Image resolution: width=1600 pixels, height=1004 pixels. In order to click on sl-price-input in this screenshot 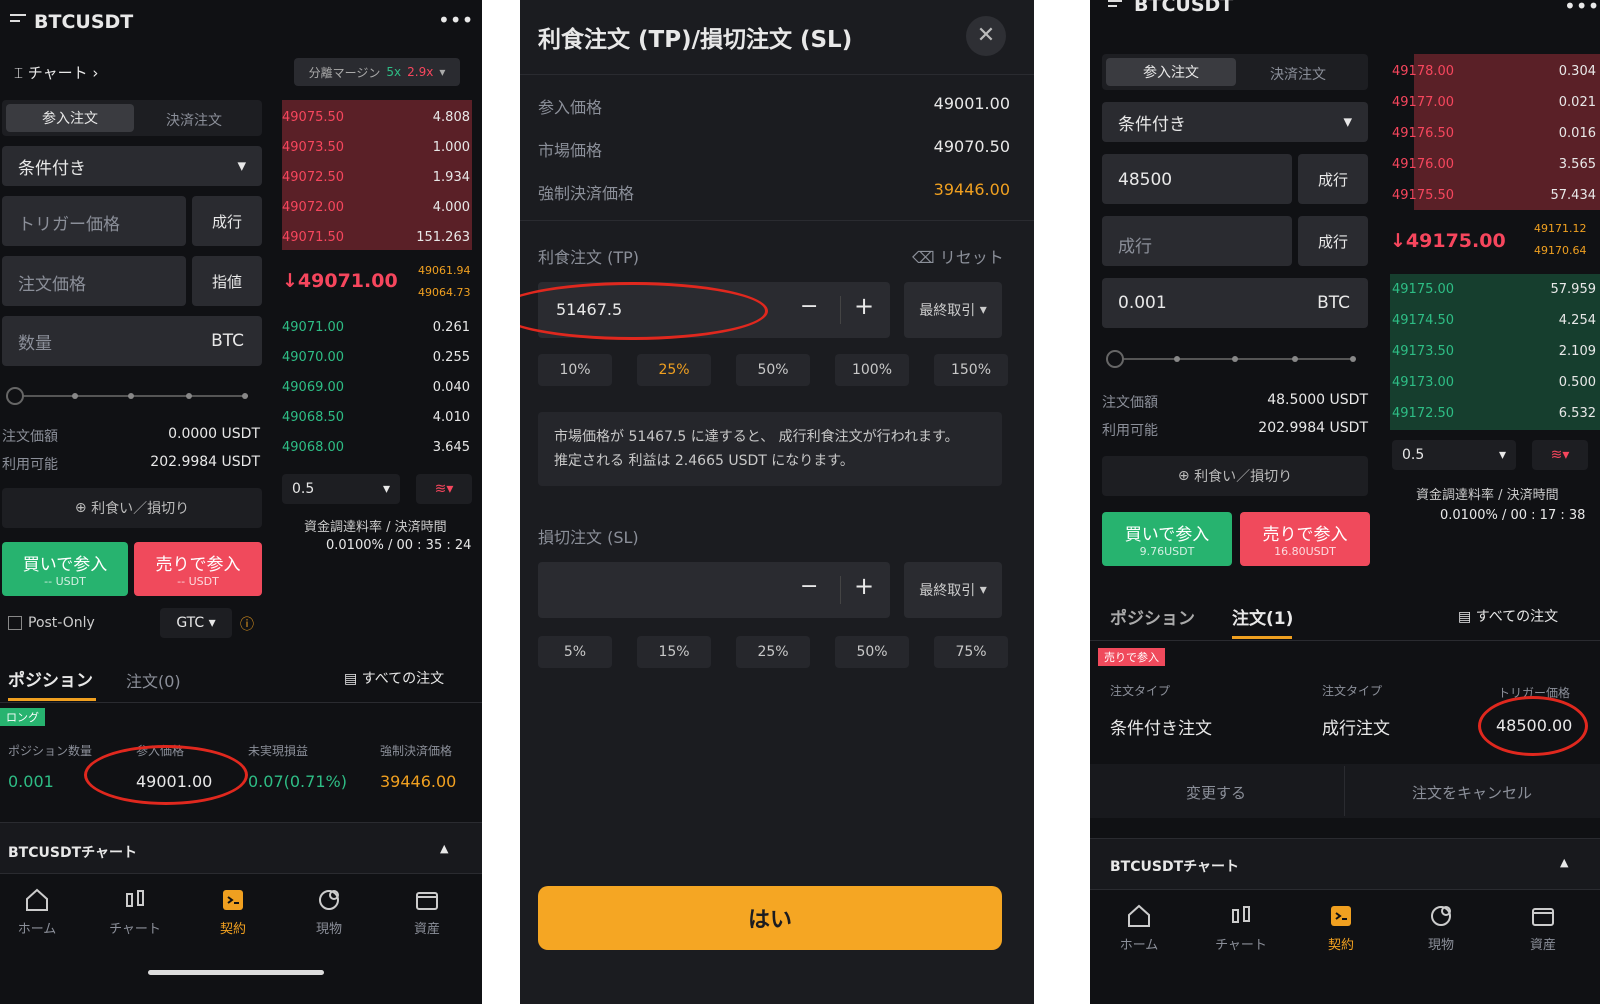, I will do `click(714, 590)`.